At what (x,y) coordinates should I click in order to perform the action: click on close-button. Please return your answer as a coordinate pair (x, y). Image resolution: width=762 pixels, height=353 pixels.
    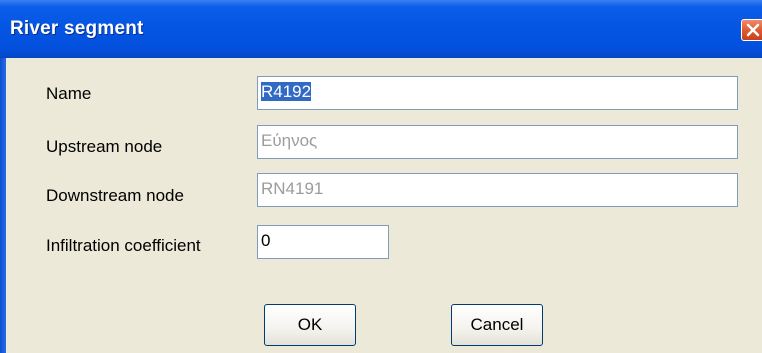
    Looking at the image, I should click on (751, 30).